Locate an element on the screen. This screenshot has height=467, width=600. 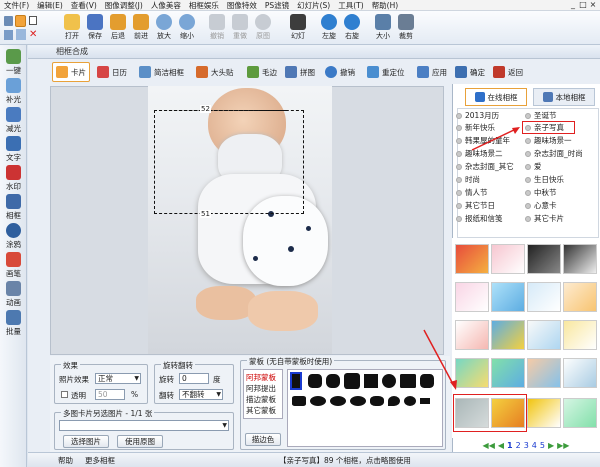
save-button: 保存 is located at coordinates (95, 28).